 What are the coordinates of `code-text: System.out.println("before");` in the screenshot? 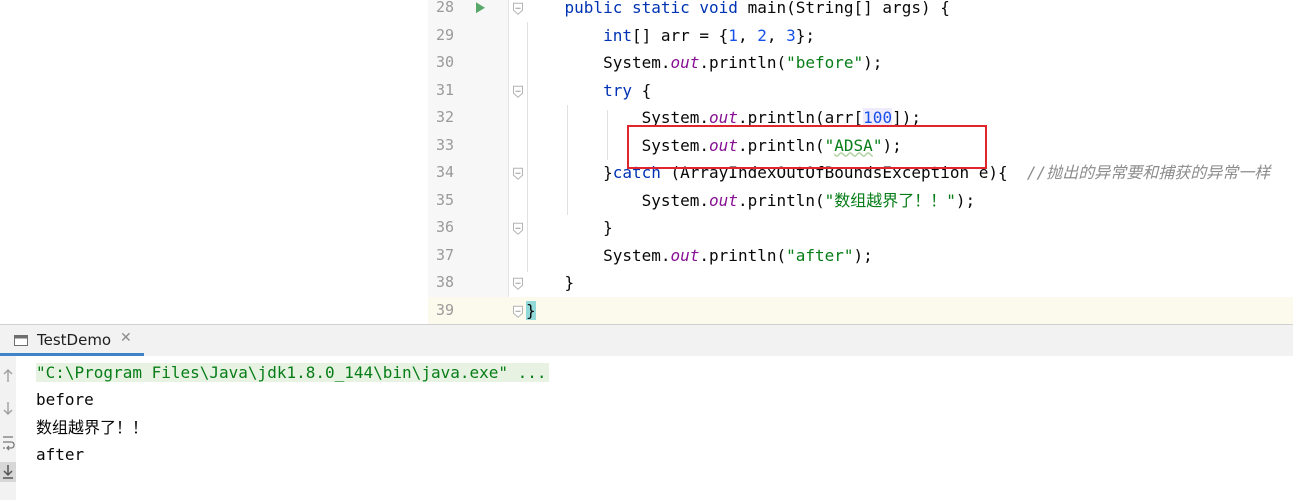 It's located at (704, 63).